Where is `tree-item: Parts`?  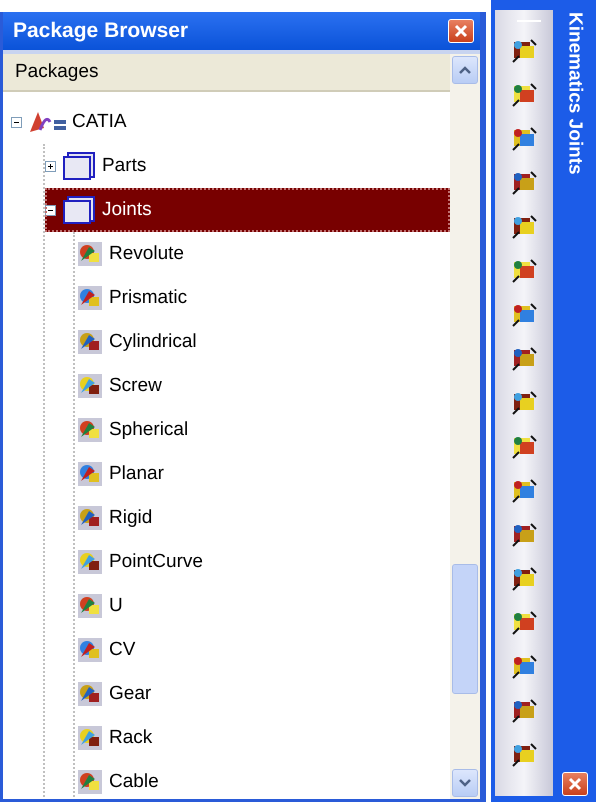
tree-item: Parts is located at coordinates (247, 166).